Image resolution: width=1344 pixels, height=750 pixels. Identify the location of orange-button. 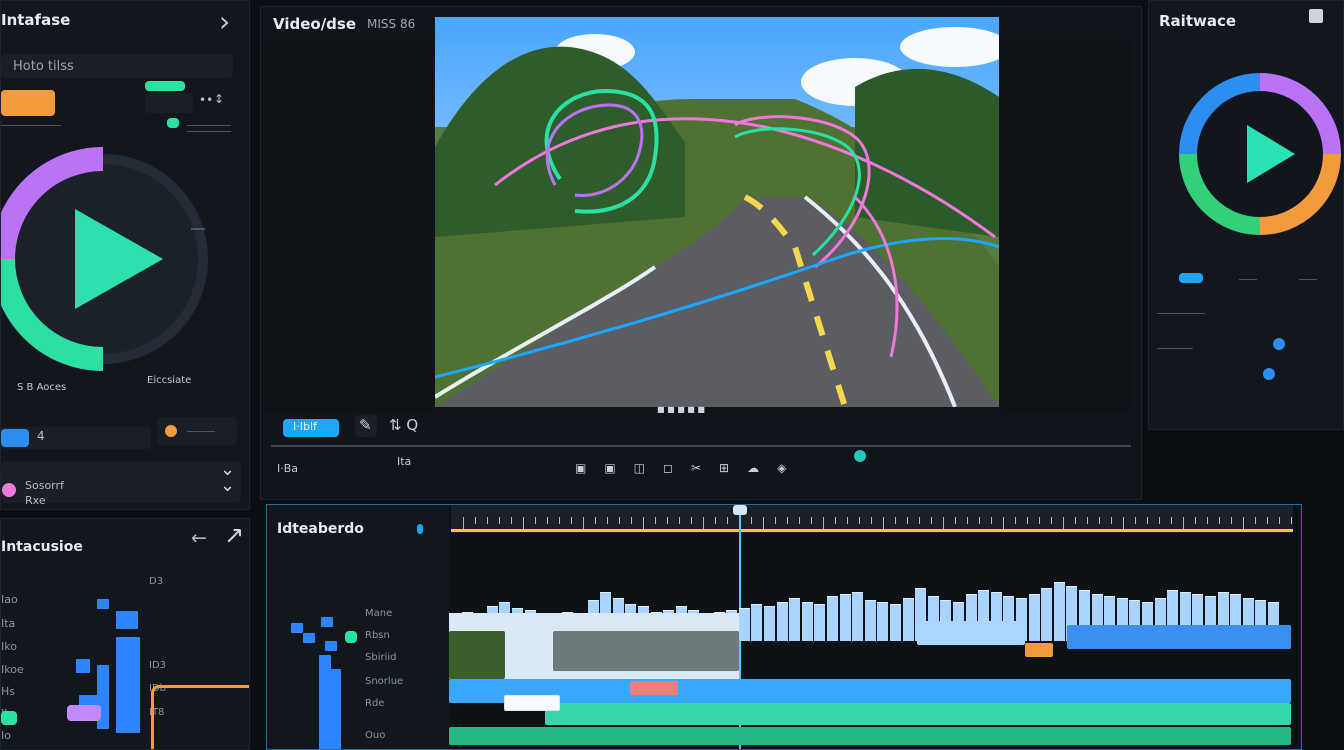
(28, 103).